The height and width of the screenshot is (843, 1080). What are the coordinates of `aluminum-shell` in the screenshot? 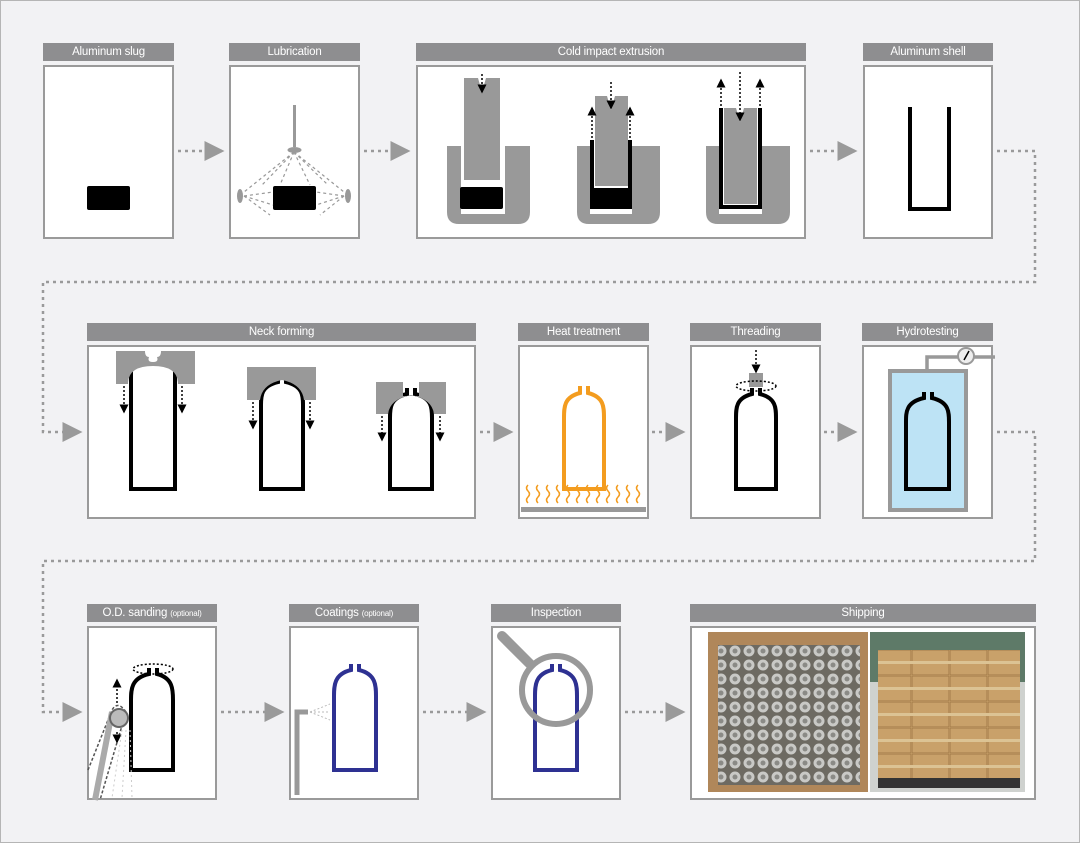 It's located at (929, 159).